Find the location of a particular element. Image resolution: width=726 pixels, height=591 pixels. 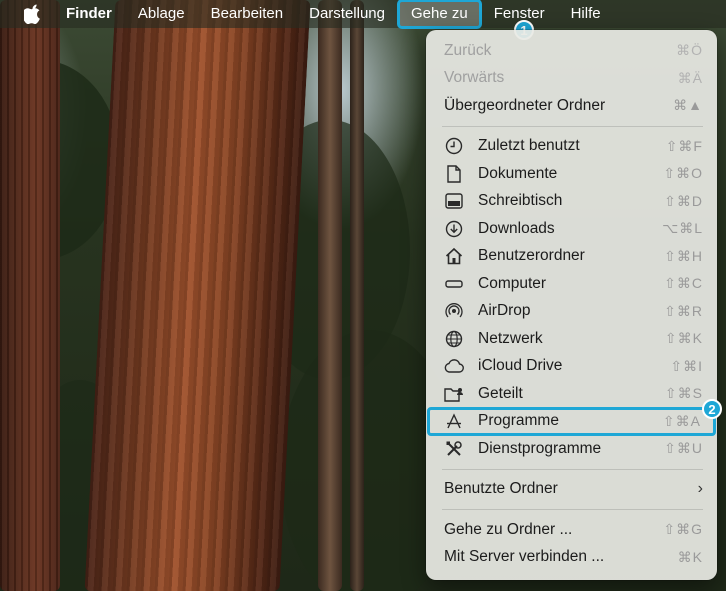

computer-icon is located at coordinates (454, 284).